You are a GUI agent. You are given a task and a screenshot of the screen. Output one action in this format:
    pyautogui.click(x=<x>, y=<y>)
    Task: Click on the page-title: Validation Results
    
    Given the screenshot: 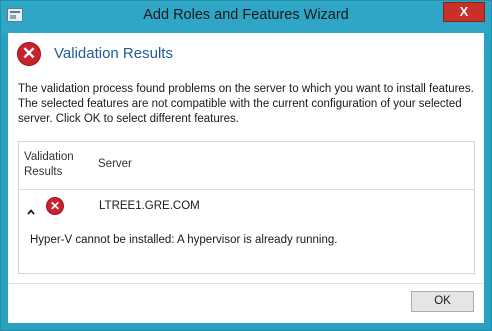 What is the action you would take?
    pyautogui.click(x=113, y=53)
    